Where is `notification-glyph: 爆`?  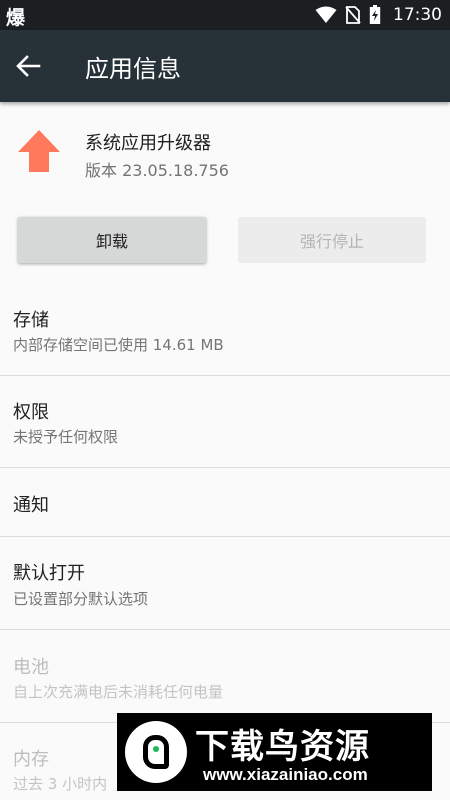
notification-glyph: 爆 is located at coordinates (16, 18).